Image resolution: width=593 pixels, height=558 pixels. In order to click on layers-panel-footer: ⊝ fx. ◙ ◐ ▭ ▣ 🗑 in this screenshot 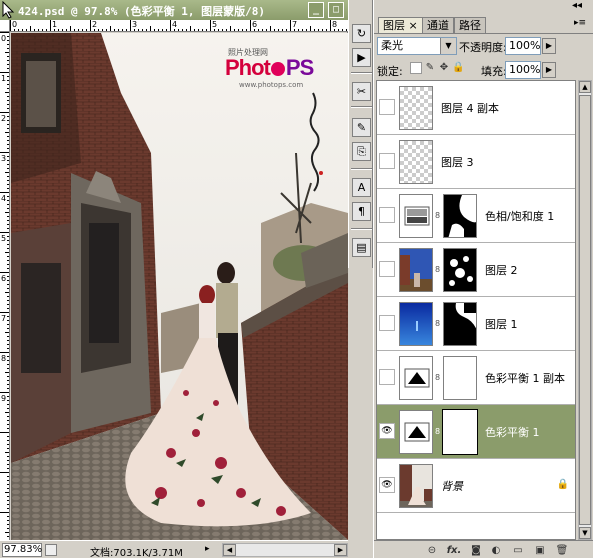, I will do `click(483, 549)`.